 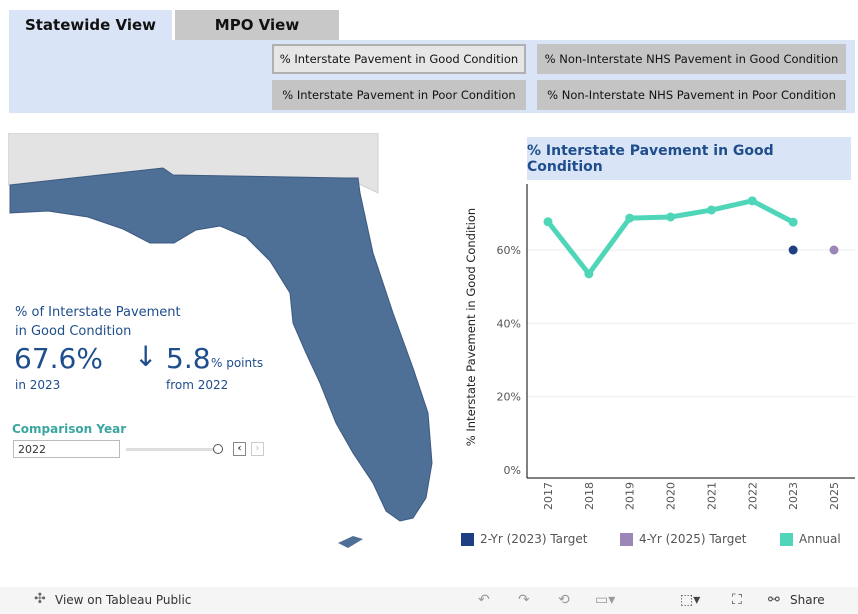 What do you see at coordinates (188, 358) in the screenshot?
I see `kpi-change-value: 5.8` at bounding box center [188, 358].